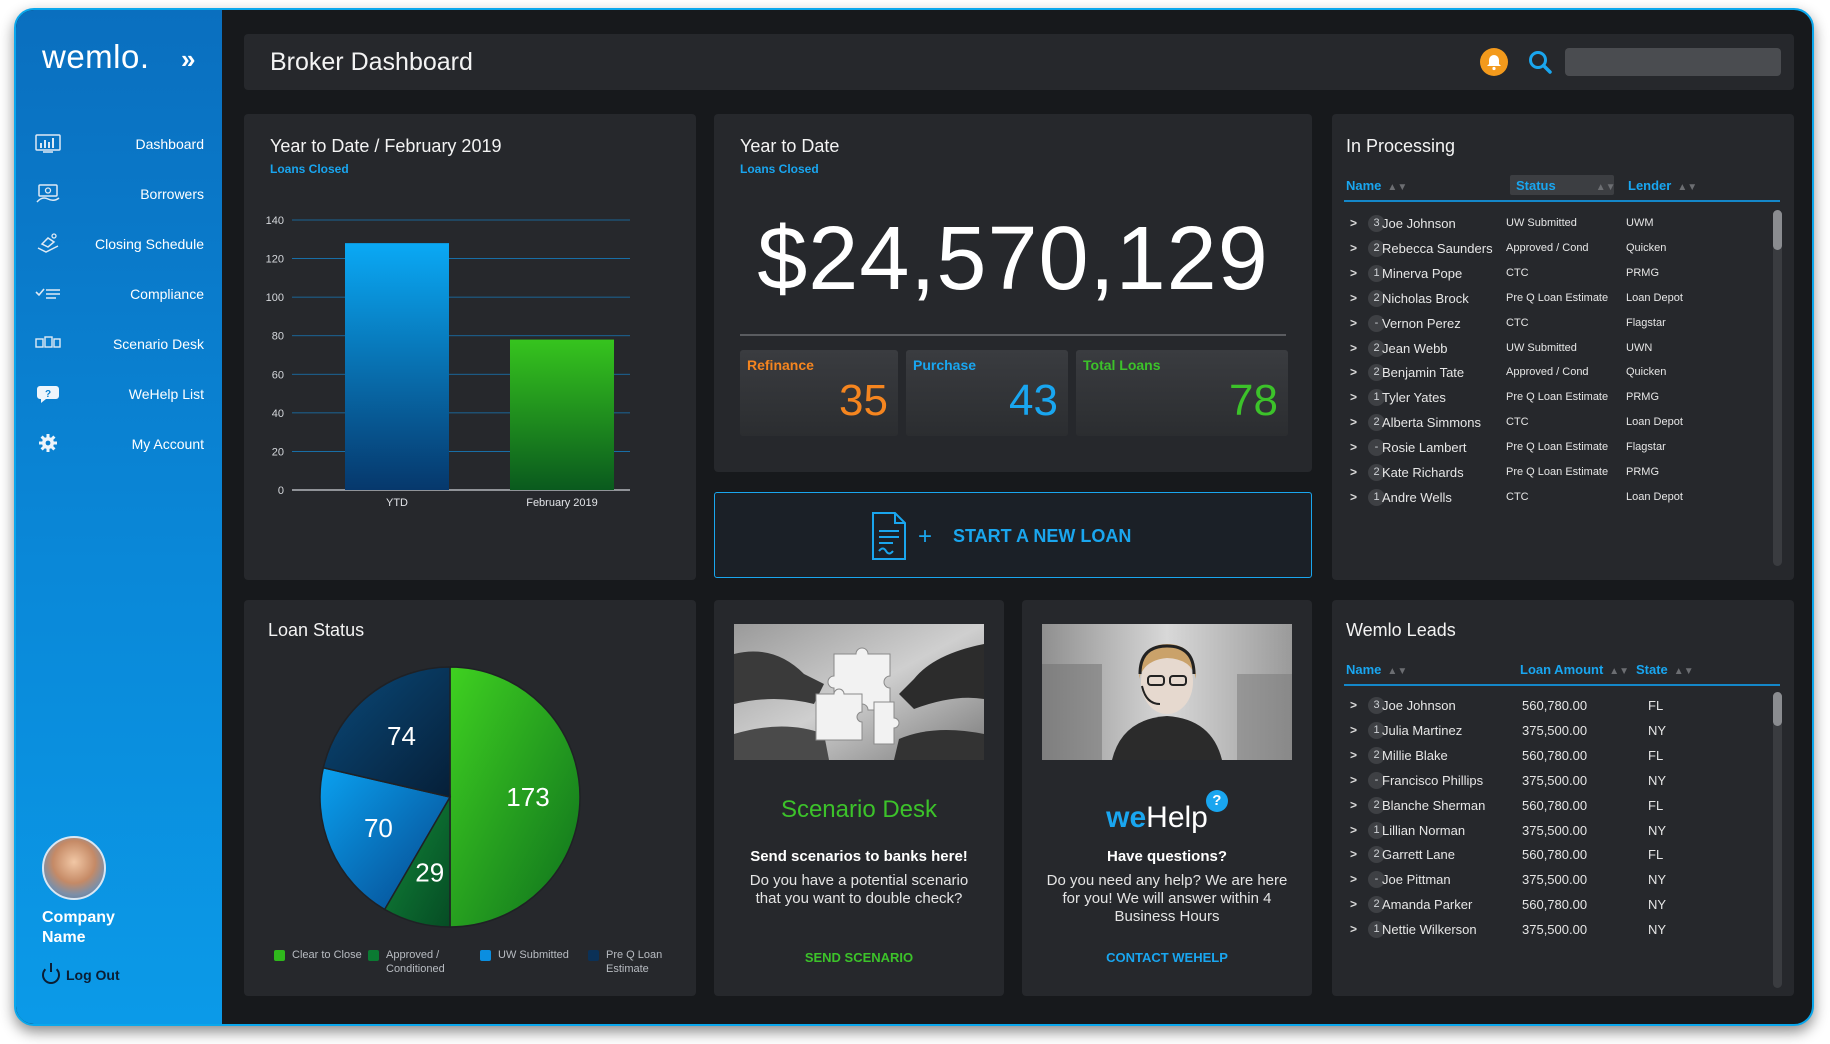  Describe the element at coordinates (859, 856) in the screenshot. I see `scenario-desk-heading: Send scenarios to banks here!` at that location.